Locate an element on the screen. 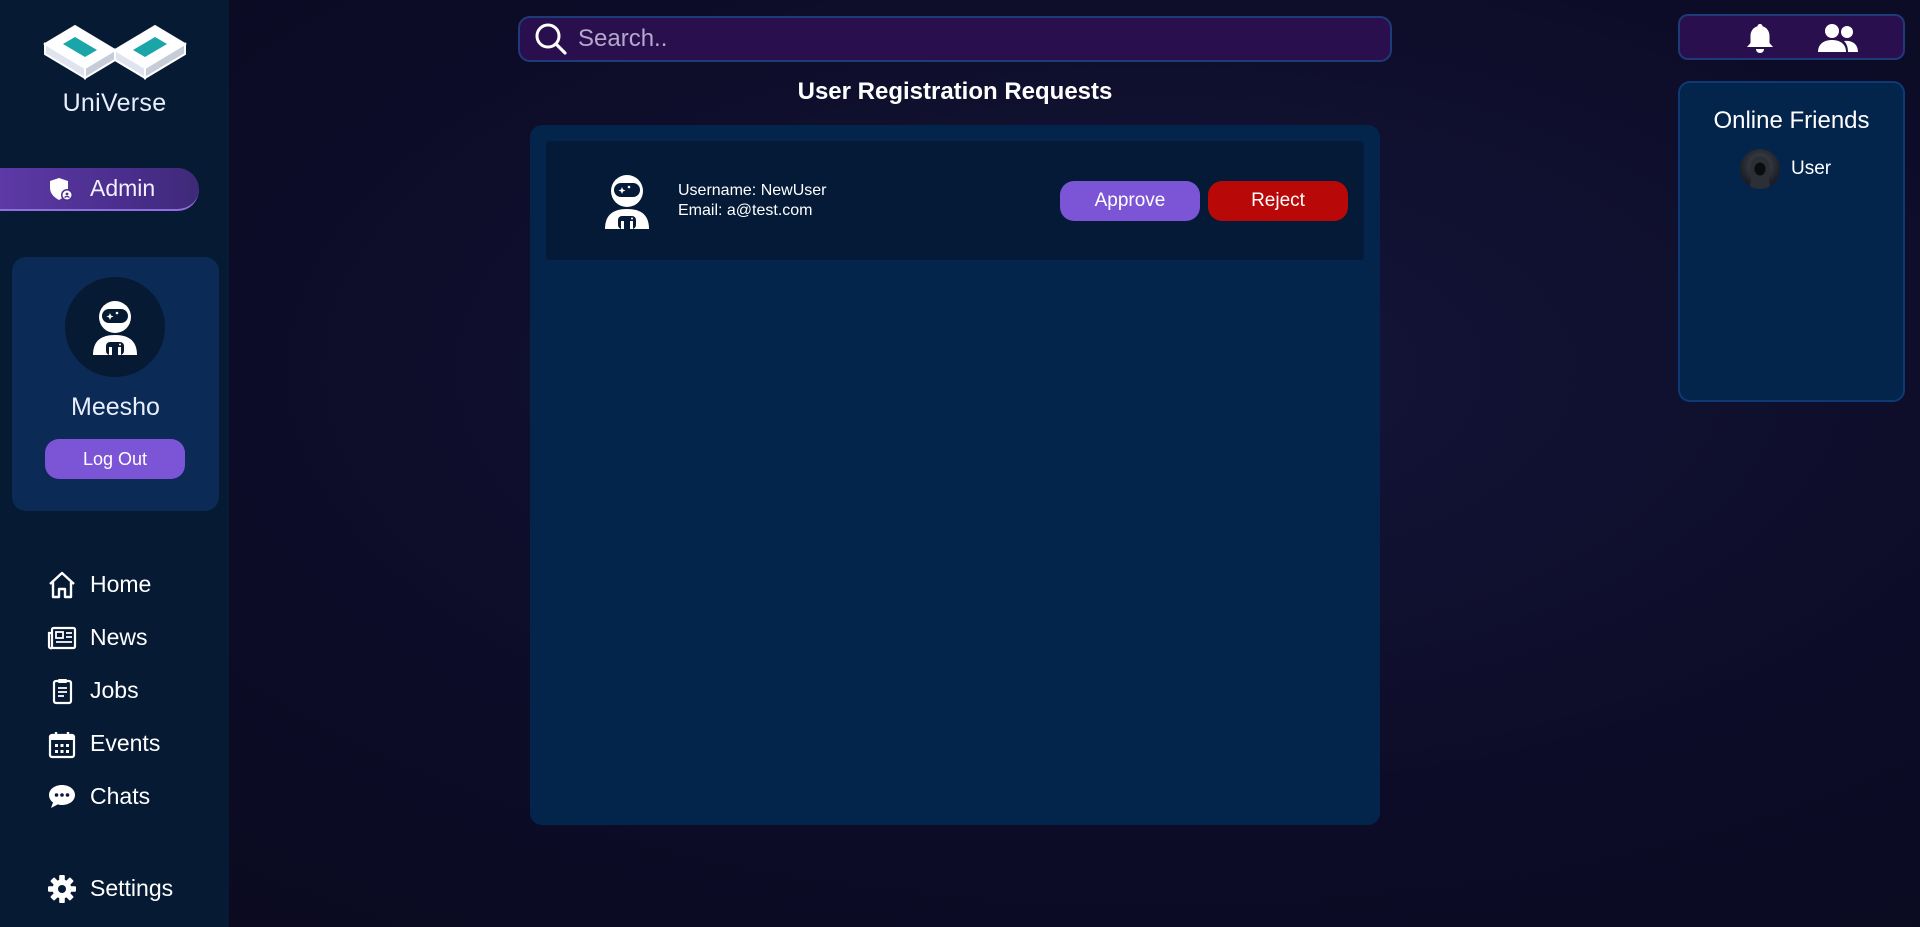  reject-button: Reject is located at coordinates (1278, 201).